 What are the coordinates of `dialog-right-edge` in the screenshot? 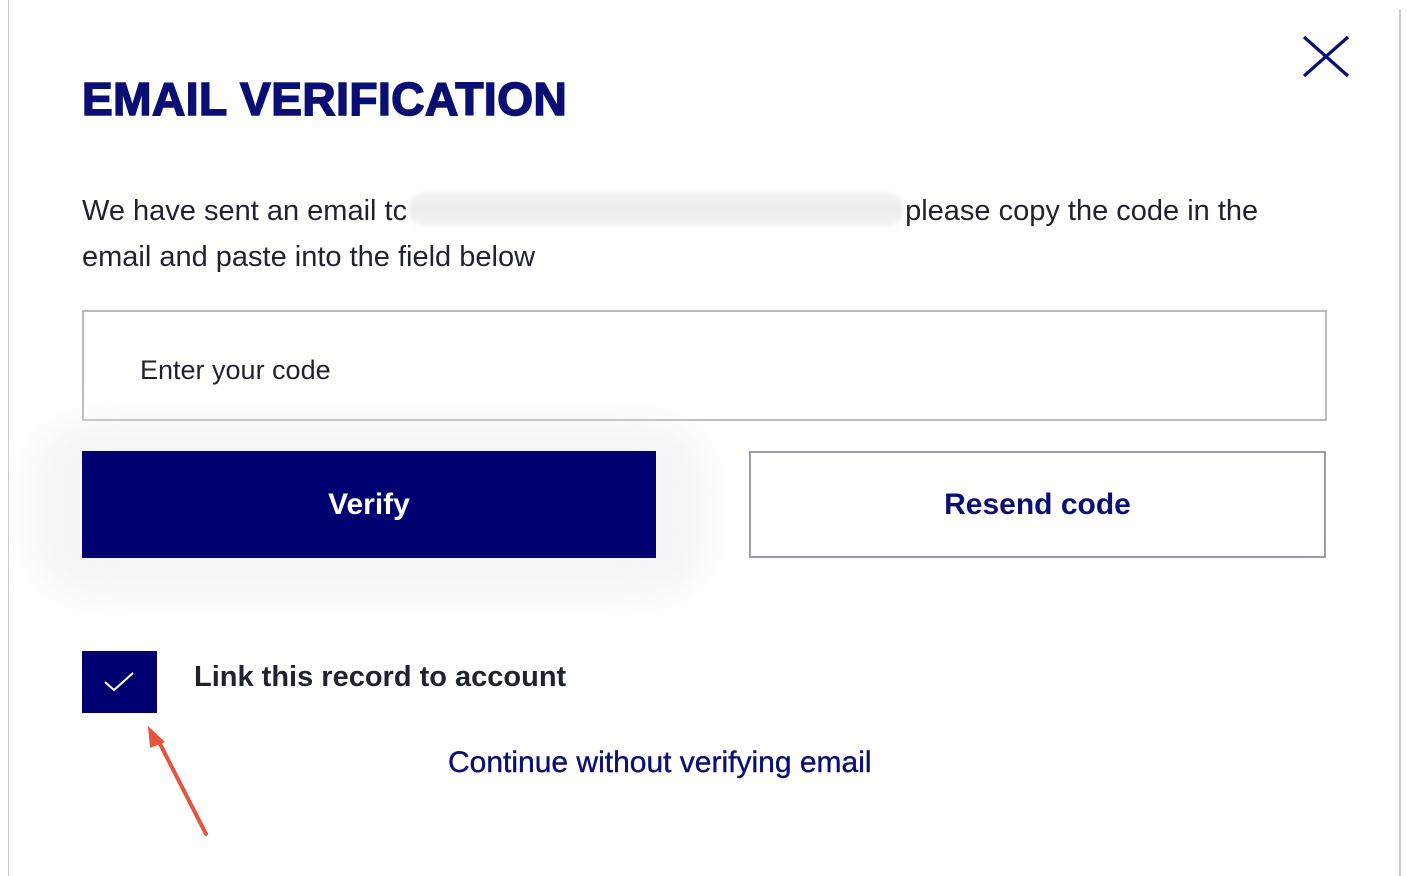 It's located at (1400, 443).